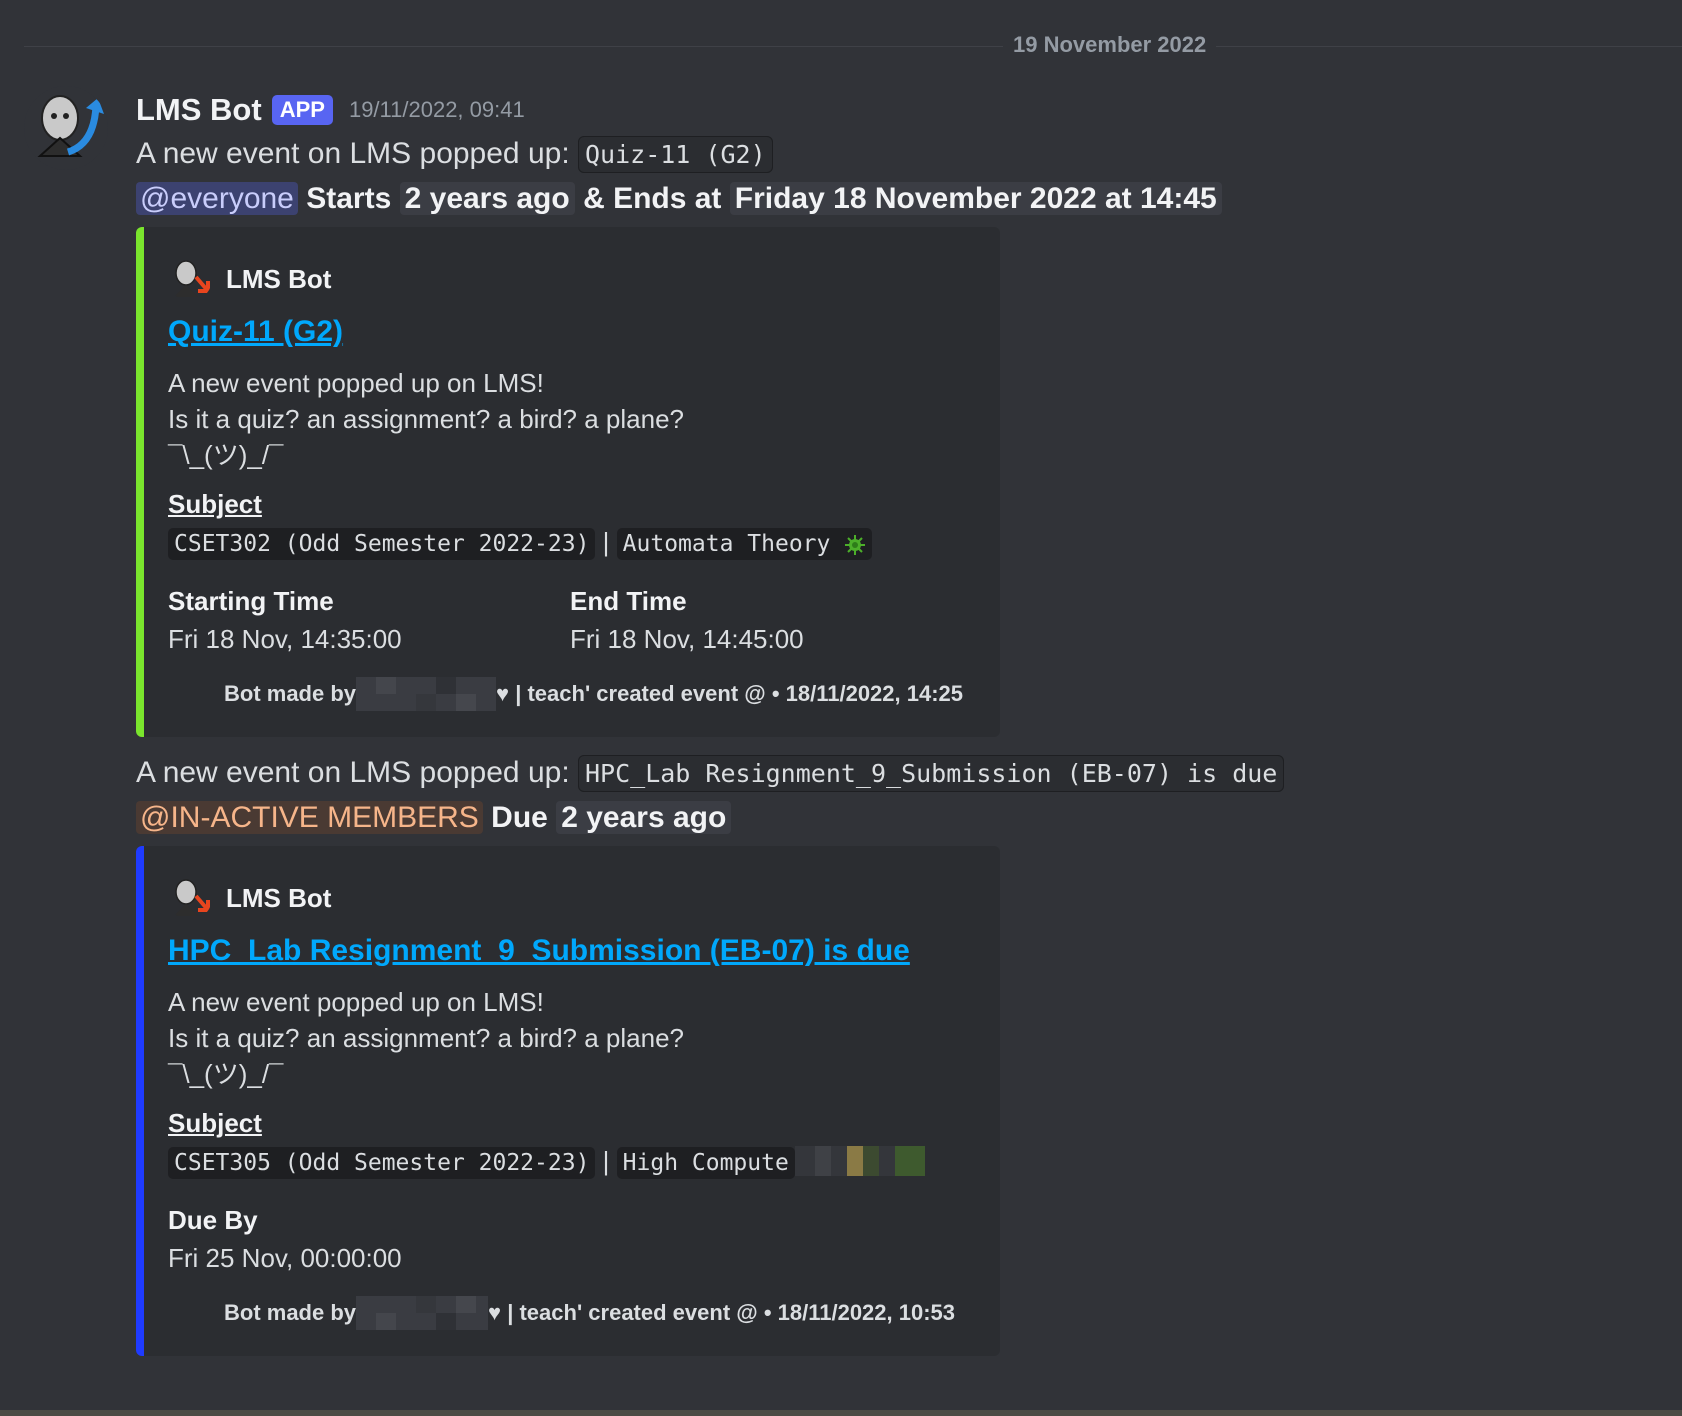 This screenshot has height=1416, width=1682. I want to click on post1-code: Quiz-11 (G2), so click(675, 154).